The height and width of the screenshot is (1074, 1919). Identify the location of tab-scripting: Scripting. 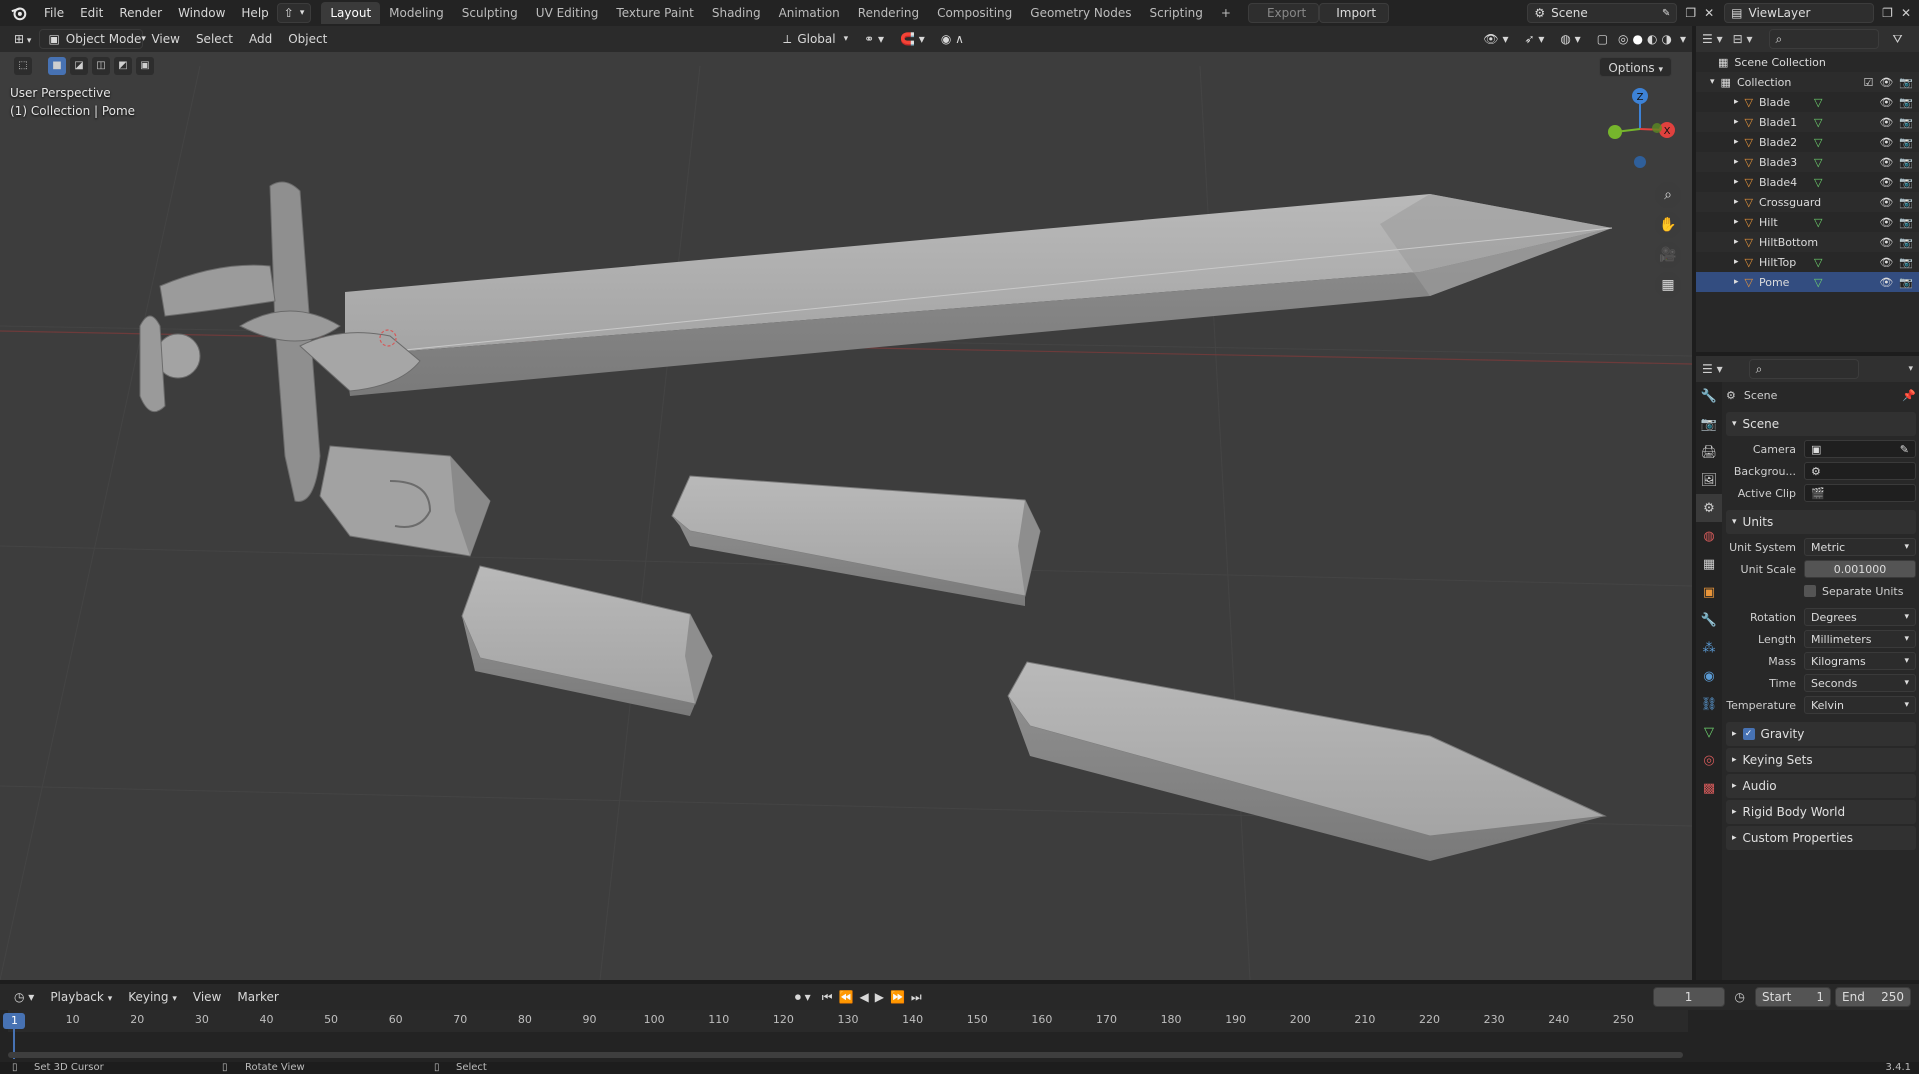
(1176, 13).